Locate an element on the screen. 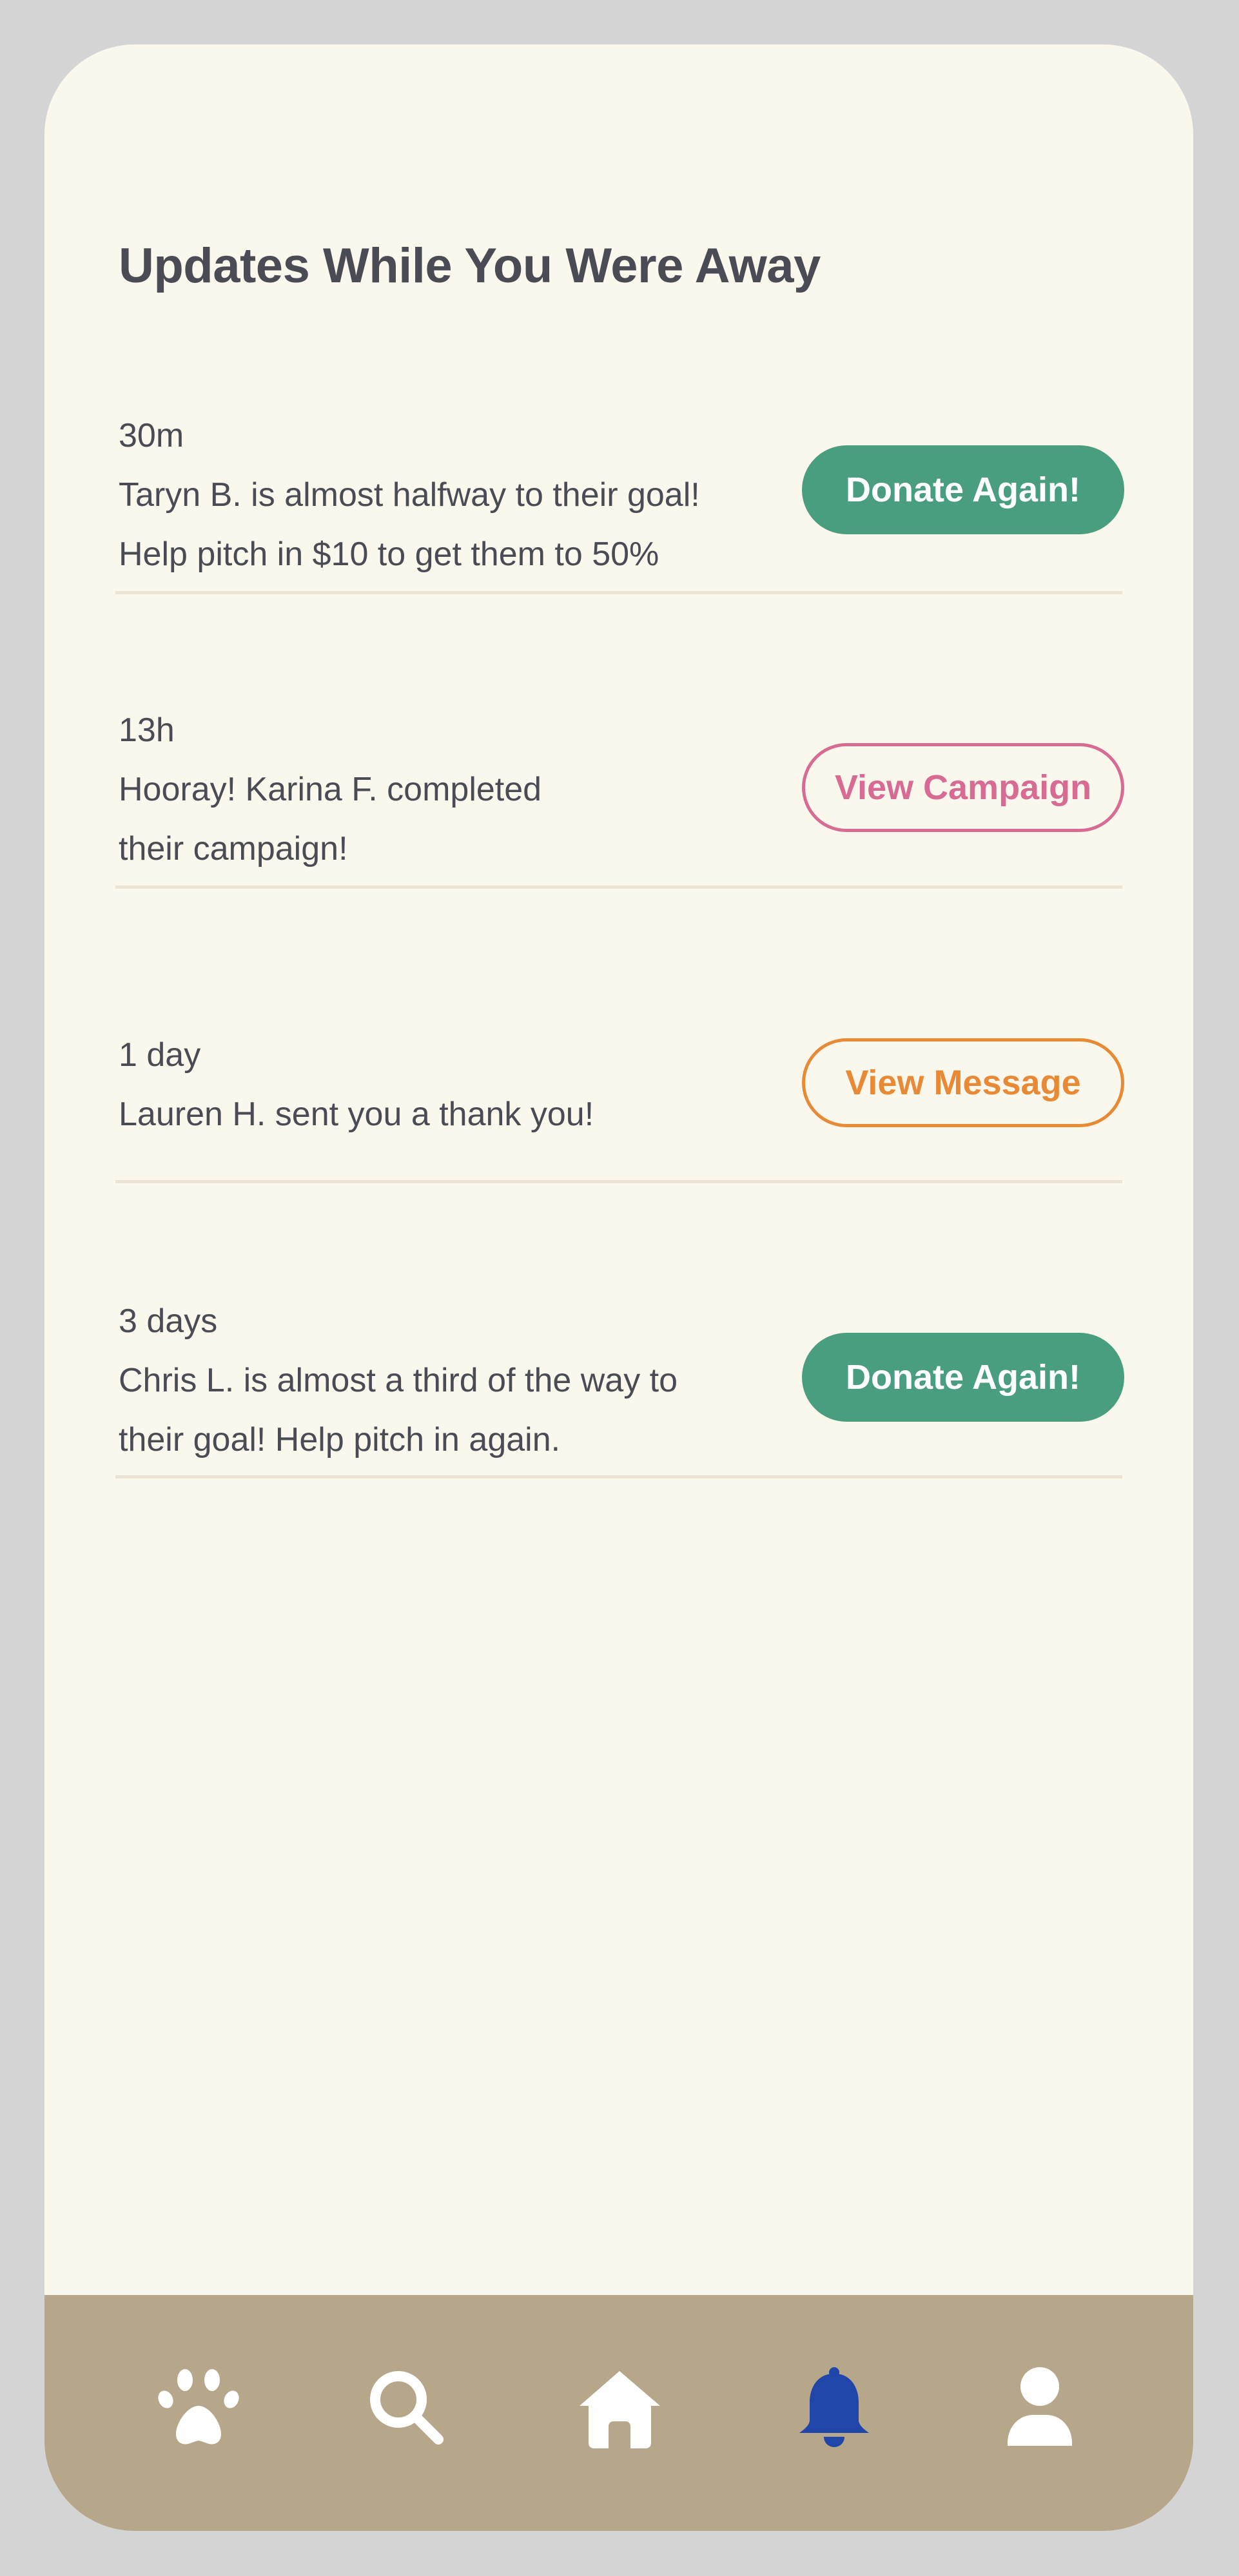  nav-item-home is located at coordinates (619, 2408).